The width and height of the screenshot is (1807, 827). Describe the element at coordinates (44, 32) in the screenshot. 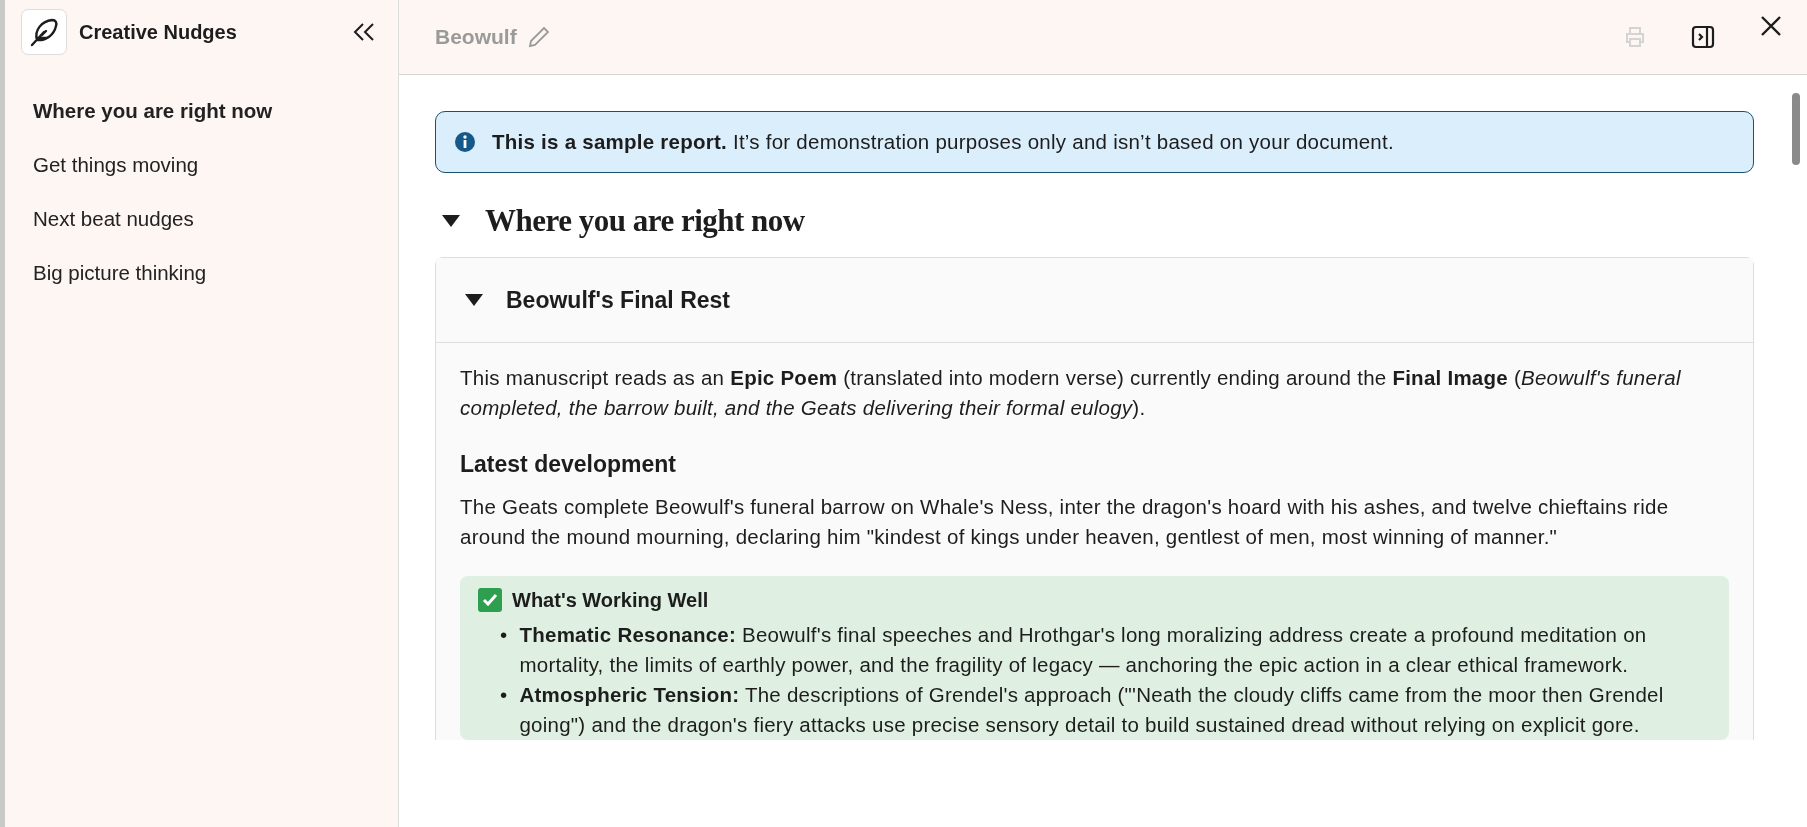

I see `feather-logo-icon` at that location.